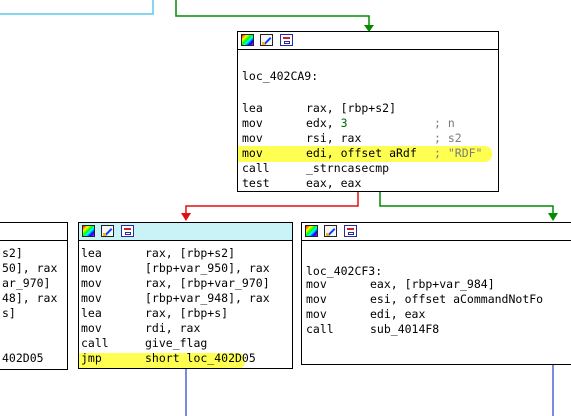  I want to click on instruction-line: mov eax, [rbp+var_984], so click(436, 284).